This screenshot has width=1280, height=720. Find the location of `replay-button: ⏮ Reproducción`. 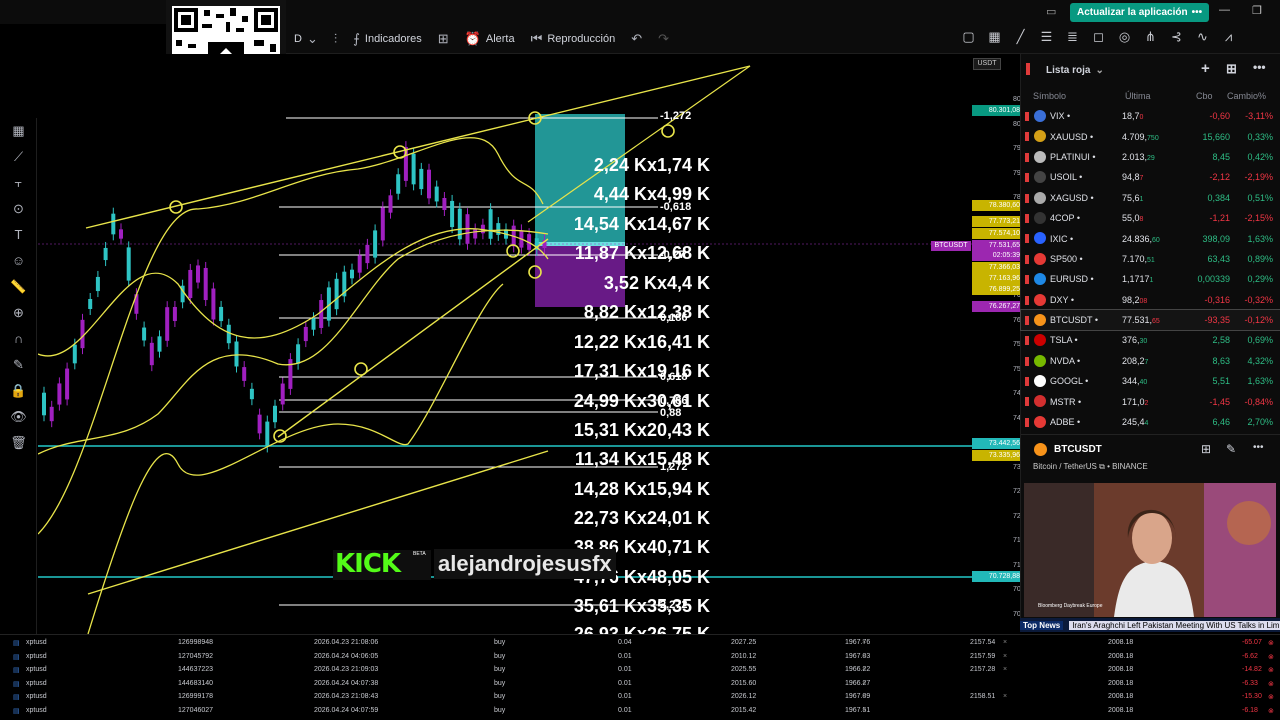

replay-button: ⏮ Reproducción is located at coordinates (573, 39).